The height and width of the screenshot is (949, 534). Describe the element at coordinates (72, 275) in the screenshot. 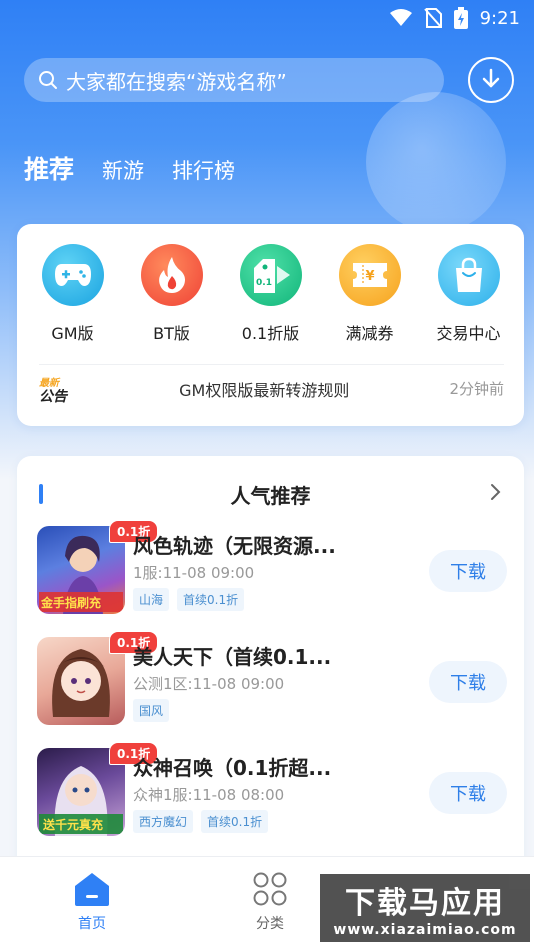

I see `gamepad-icon` at that location.